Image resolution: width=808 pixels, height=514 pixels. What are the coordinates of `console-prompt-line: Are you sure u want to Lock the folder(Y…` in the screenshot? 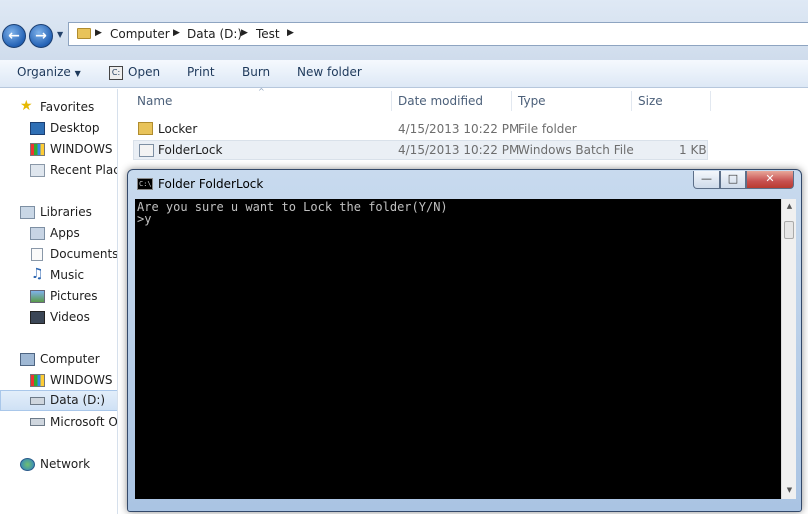 It's located at (292, 207).